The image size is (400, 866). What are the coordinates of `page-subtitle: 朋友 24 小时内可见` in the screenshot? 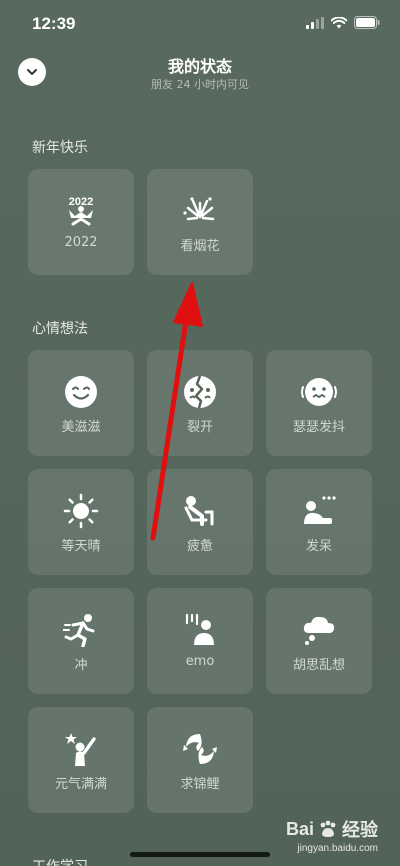 It's located at (200, 84).